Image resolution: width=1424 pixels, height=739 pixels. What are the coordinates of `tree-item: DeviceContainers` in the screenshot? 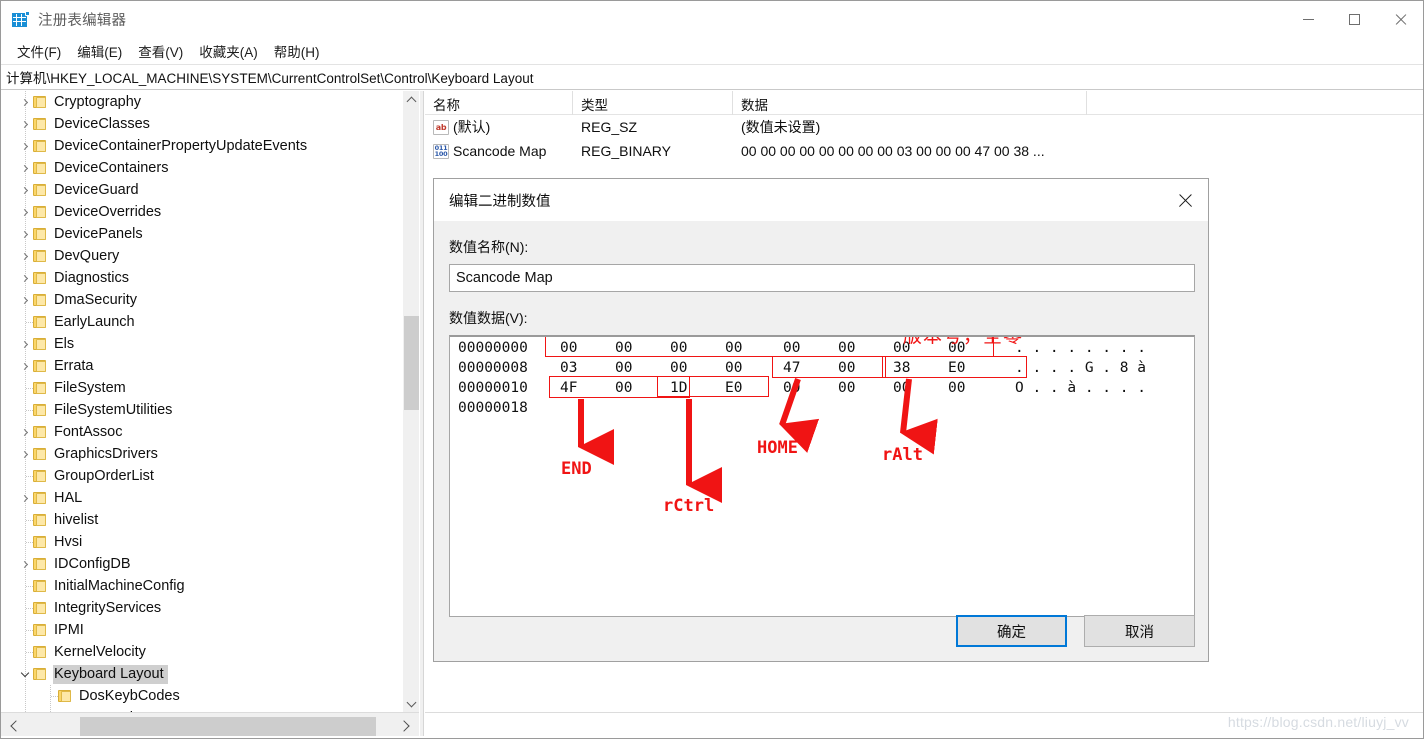 It's located at (201, 168).